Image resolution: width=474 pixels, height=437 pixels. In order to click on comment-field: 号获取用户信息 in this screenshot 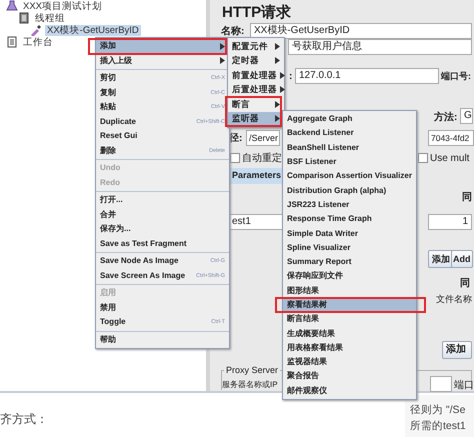, I will do `click(380, 47)`.